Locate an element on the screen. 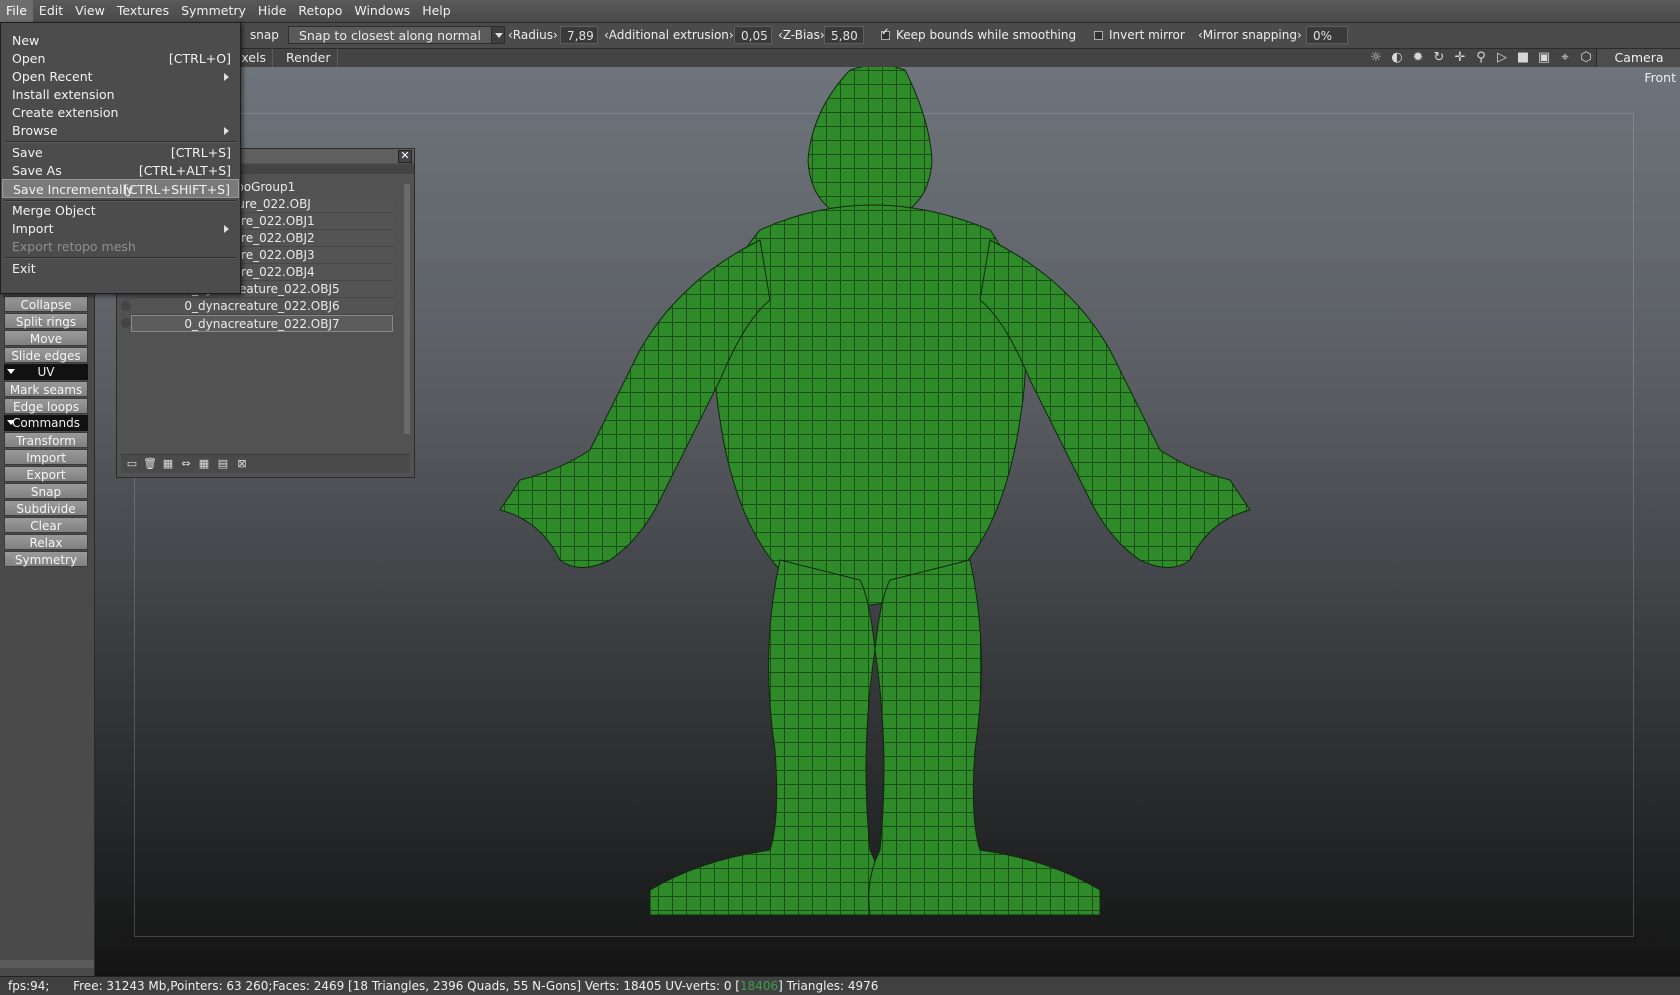 The width and height of the screenshot is (1680, 995). light-icon: ☼ is located at coordinates (1376, 58).